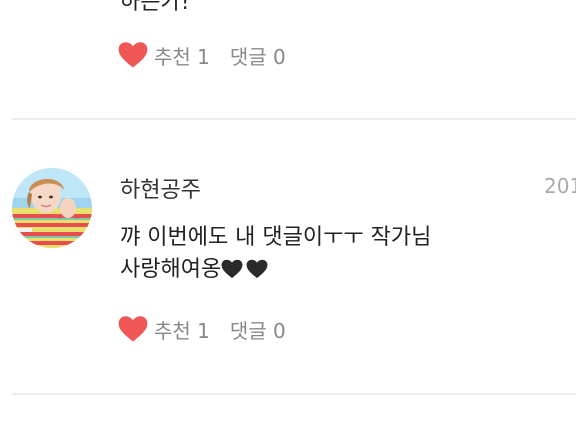 The width and height of the screenshot is (576, 432). I want to click on avatar, so click(52, 208).